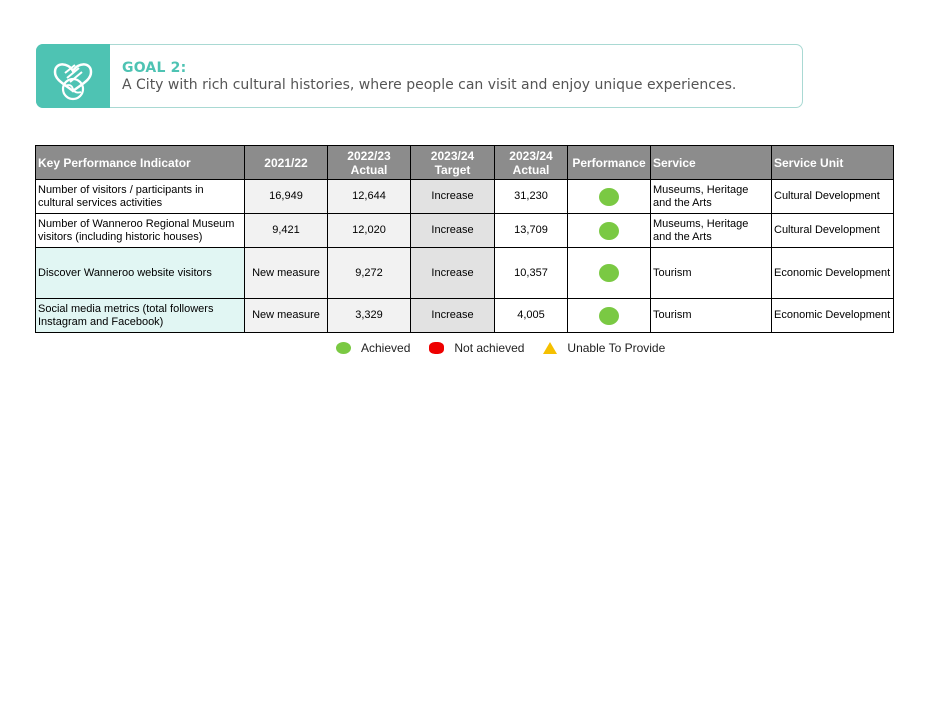 This screenshot has width=932, height=701. Describe the element at coordinates (711, 162) in the screenshot. I see `header-service: Service` at that location.